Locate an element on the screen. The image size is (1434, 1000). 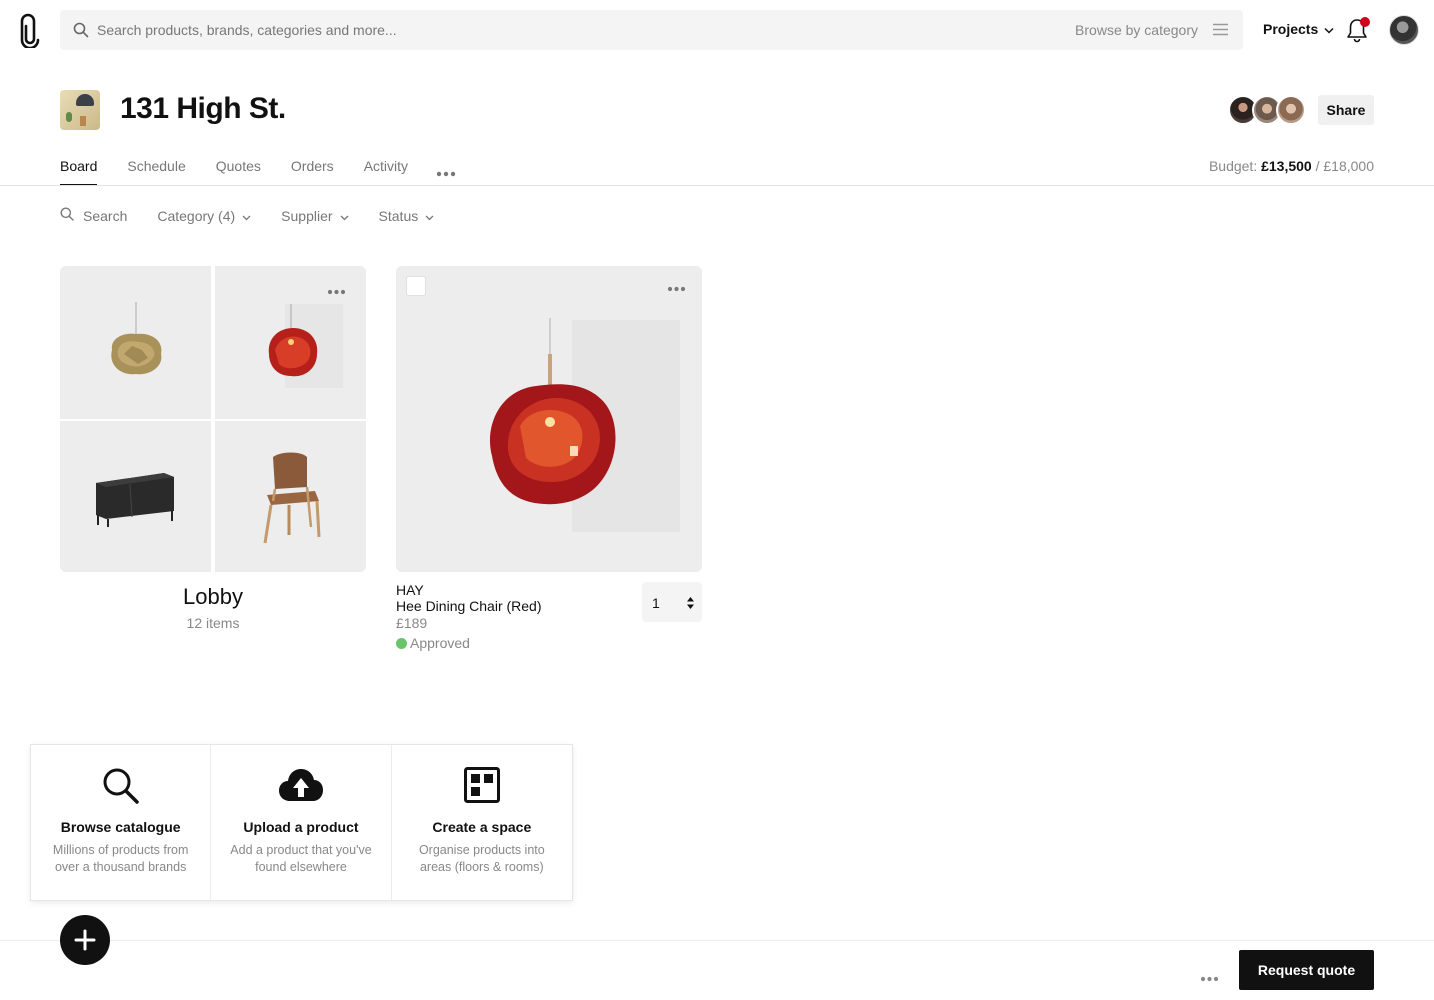
notifications-button is located at coordinates (1358, 31).